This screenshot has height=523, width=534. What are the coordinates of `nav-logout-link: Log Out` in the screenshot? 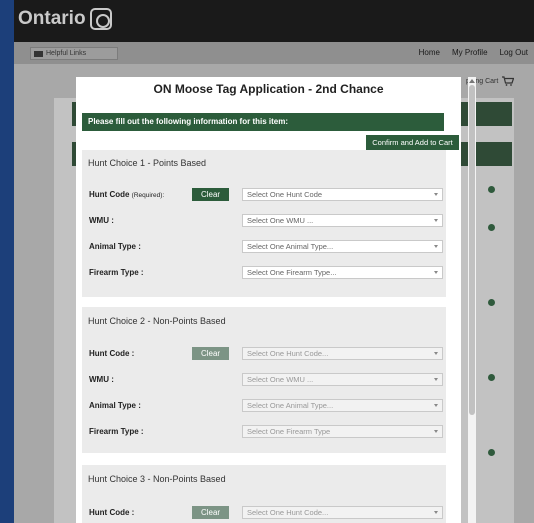 It's located at (514, 52).